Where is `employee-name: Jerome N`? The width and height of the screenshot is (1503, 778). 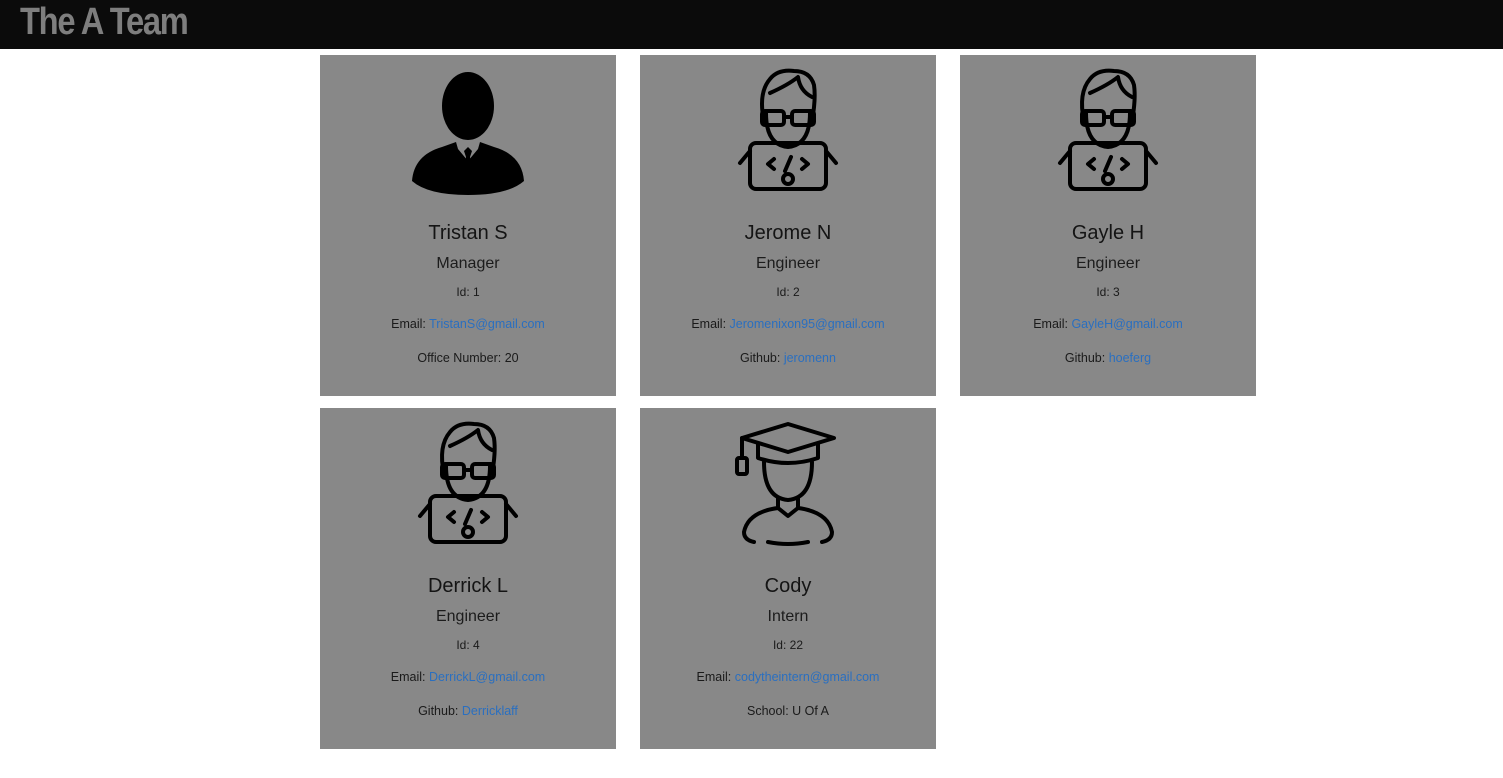
employee-name: Jerome N is located at coordinates (788, 233).